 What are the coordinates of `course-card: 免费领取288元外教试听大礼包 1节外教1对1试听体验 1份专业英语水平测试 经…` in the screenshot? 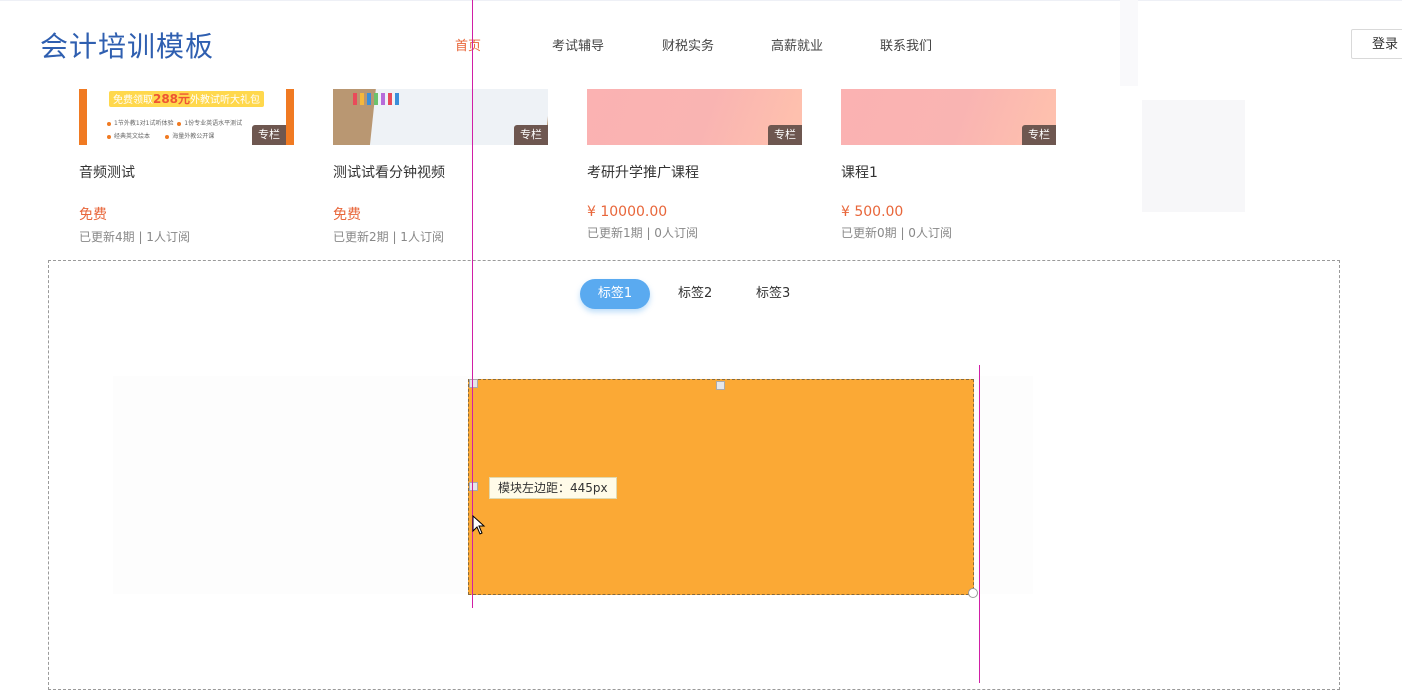 It's located at (186, 167).